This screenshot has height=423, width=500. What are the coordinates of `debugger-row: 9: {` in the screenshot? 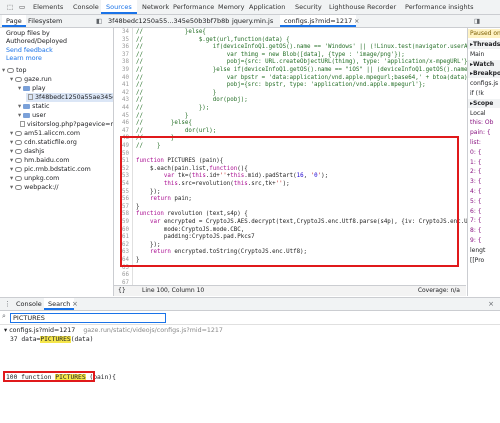 It's located at (476, 240).